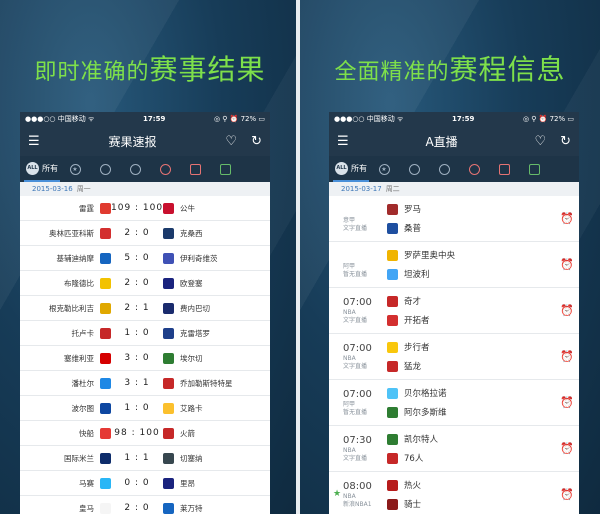 The width and height of the screenshot is (600, 514). I want to click on result-row: 国际米兰 1 : 1 切塞纳, so click(145, 458).